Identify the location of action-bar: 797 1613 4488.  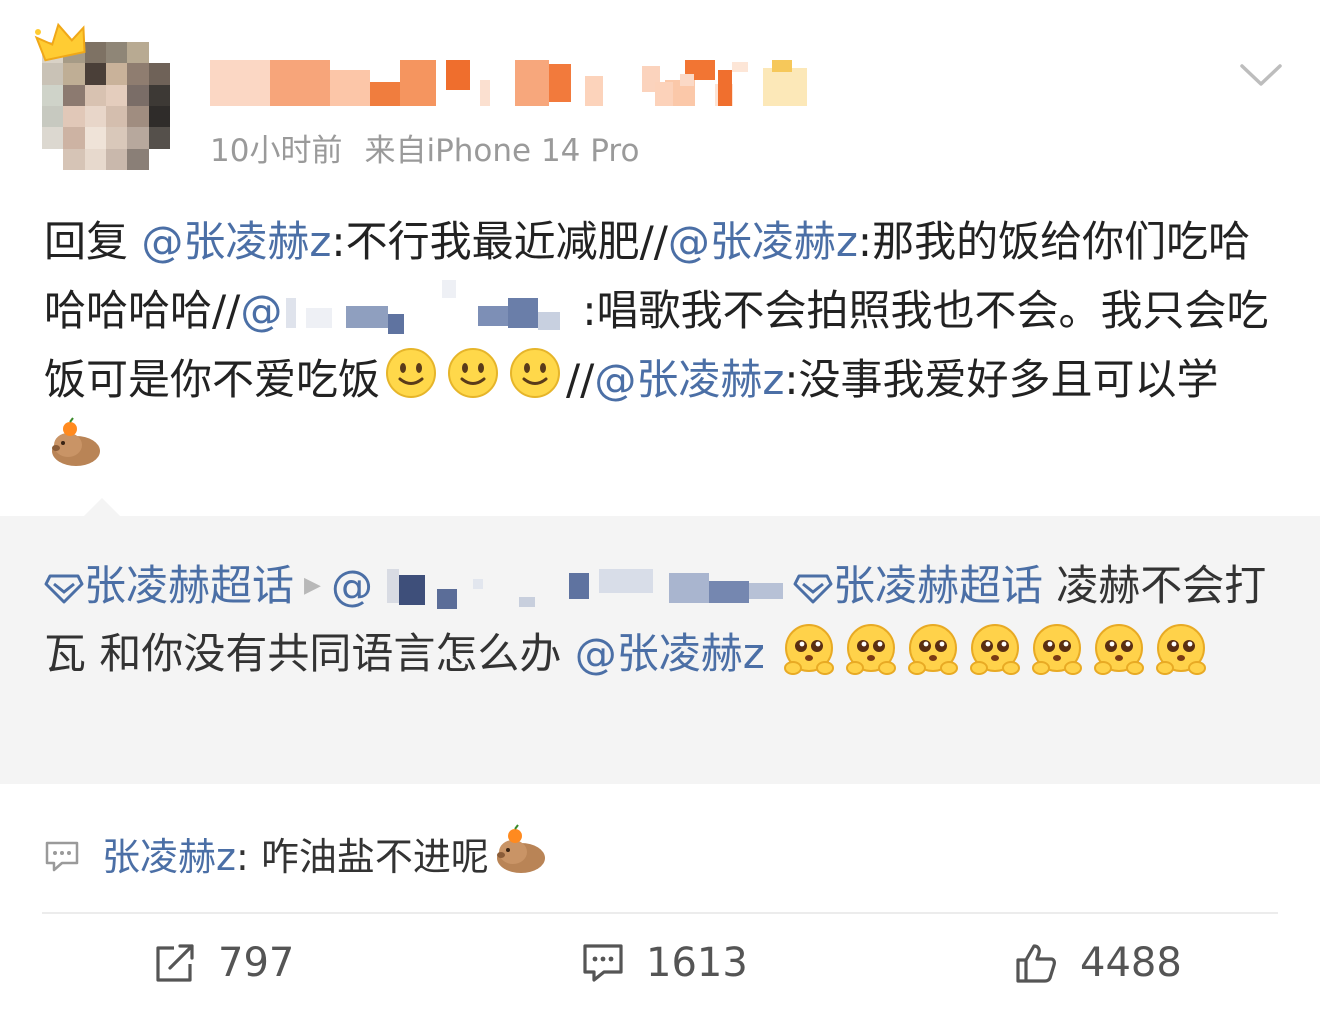
(660, 970).